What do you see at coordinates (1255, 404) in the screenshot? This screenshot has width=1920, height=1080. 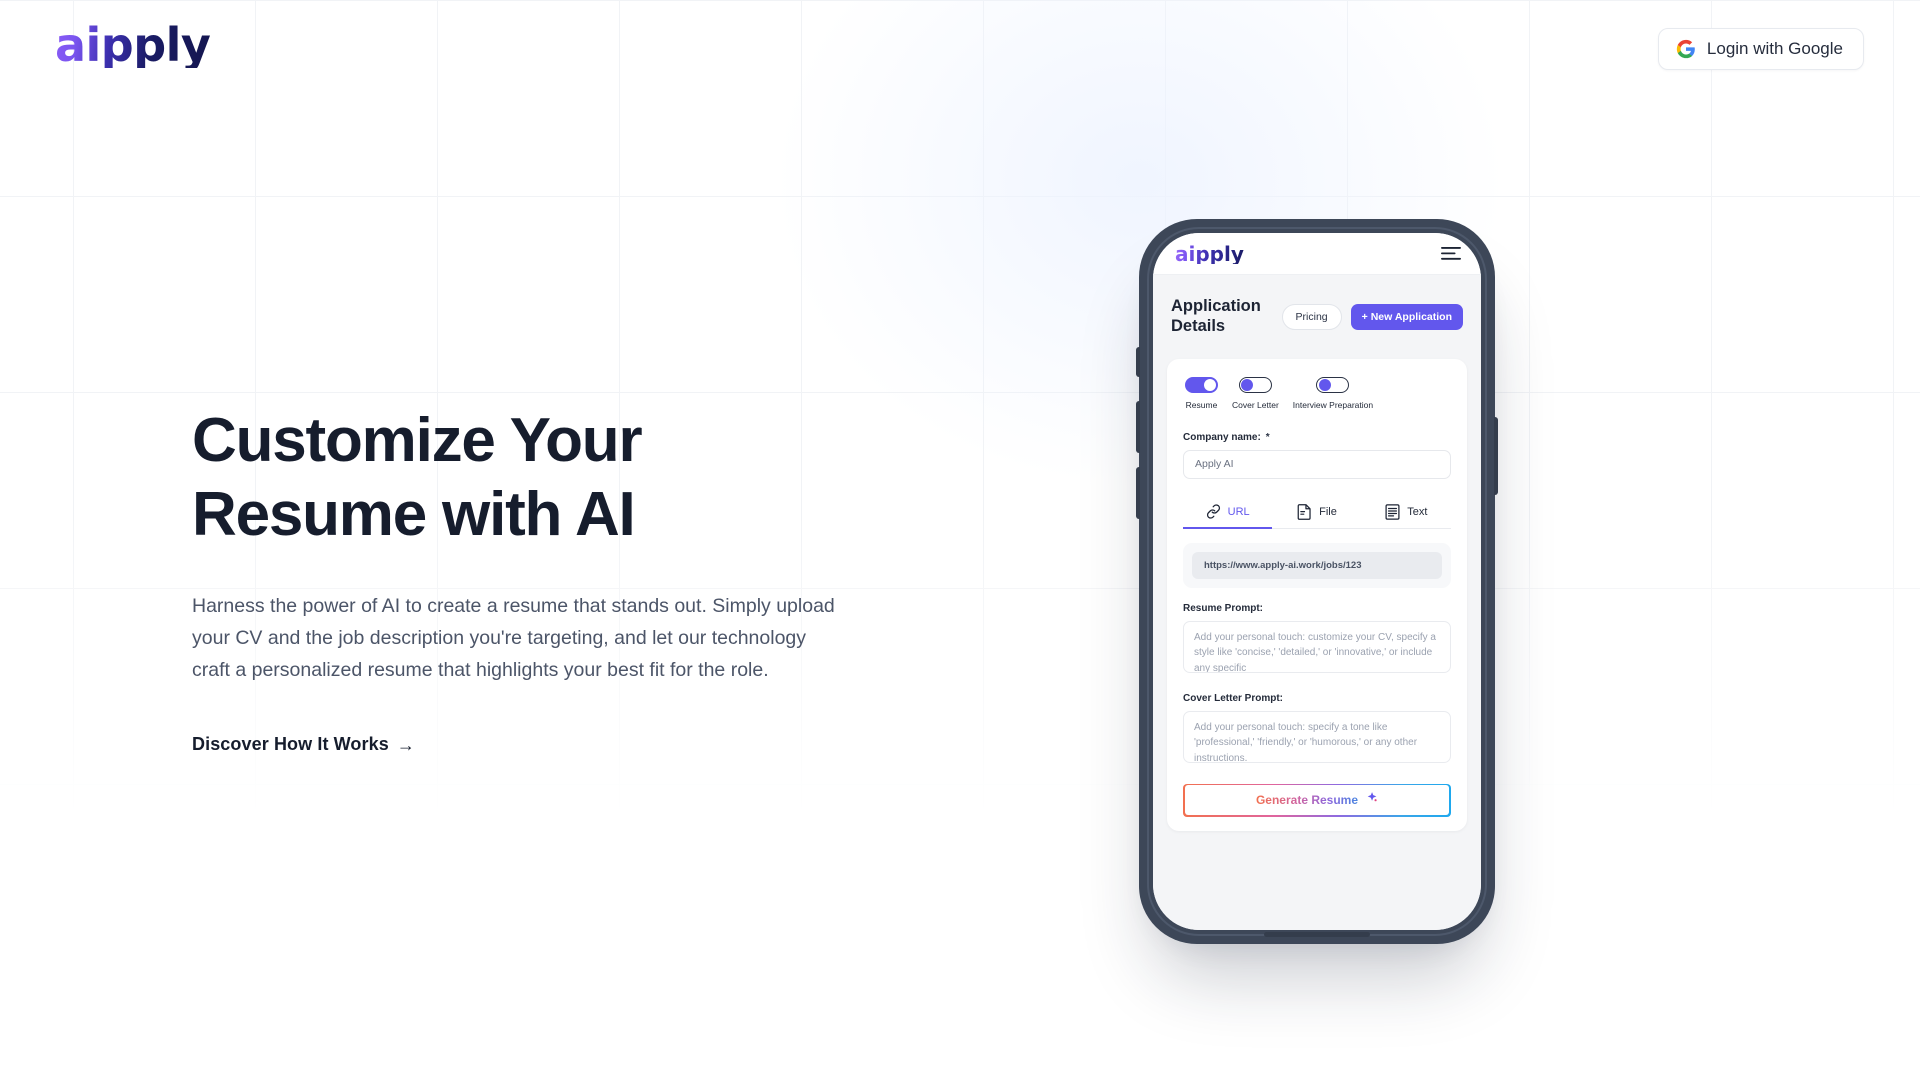 I see `toggle-cover-letter-label: Cover Letter` at bounding box center [1255, 404].